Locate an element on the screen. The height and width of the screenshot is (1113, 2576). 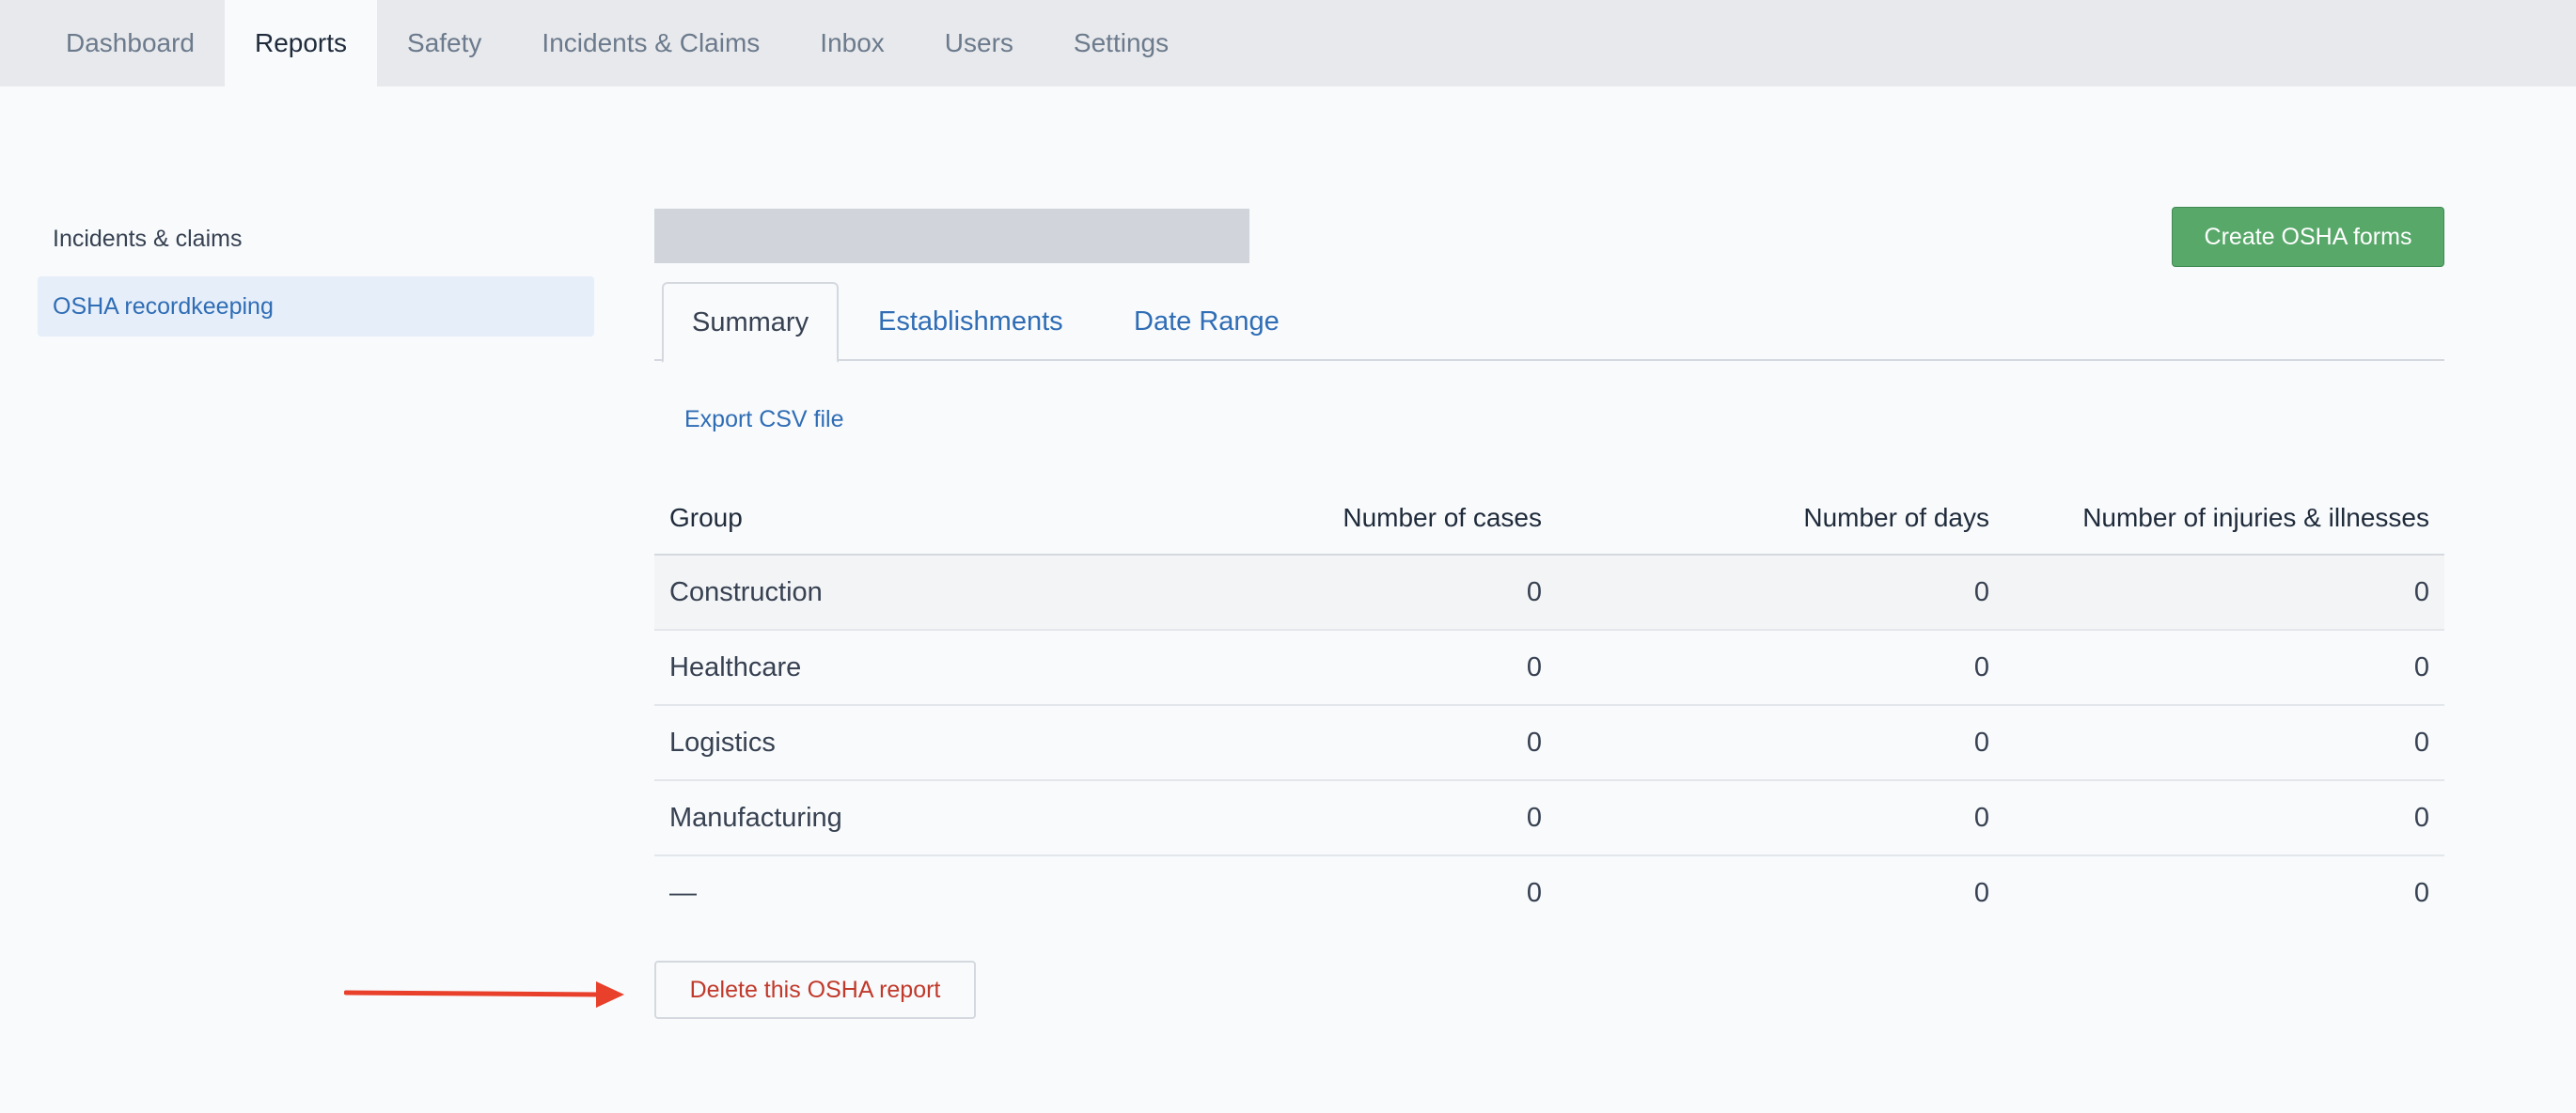
sidebar: Incidents & claims OSHA recordkeeping is located at coordinates (316, 276).